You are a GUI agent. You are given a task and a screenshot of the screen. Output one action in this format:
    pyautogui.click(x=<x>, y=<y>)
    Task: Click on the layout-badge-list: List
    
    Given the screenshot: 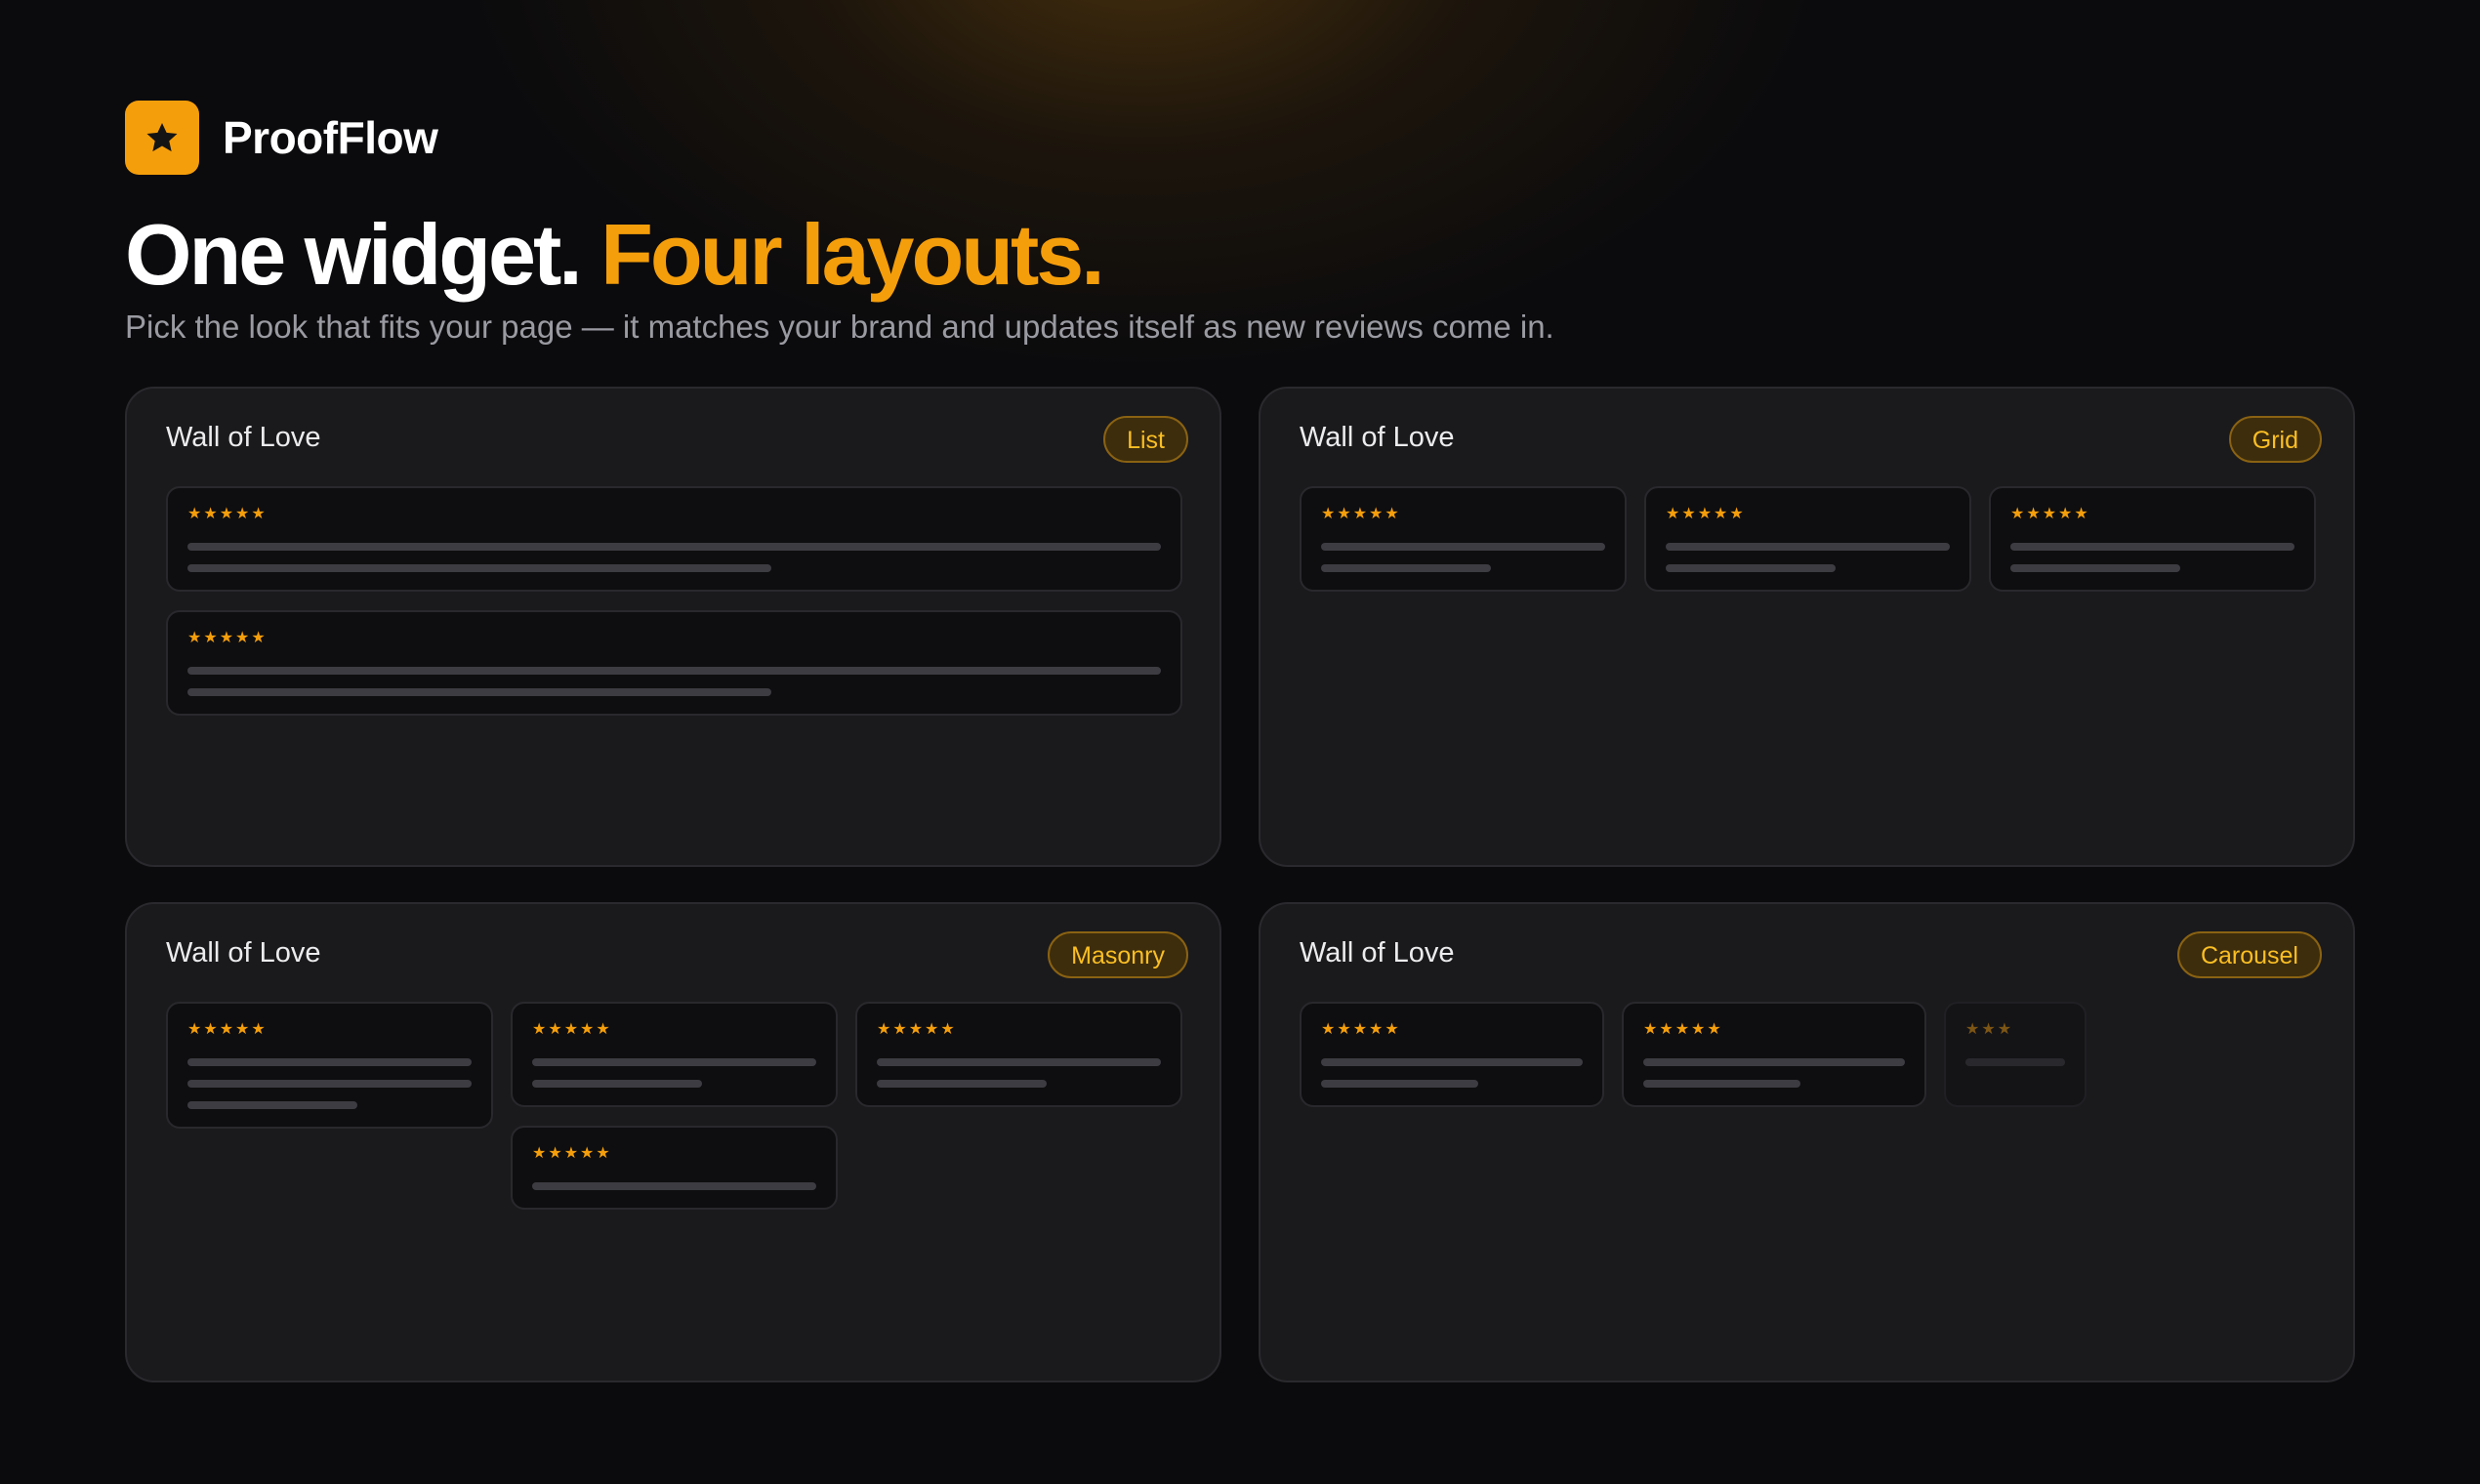 What is the action you would take?
    pyautogui.click(x=1145, y=440)
    